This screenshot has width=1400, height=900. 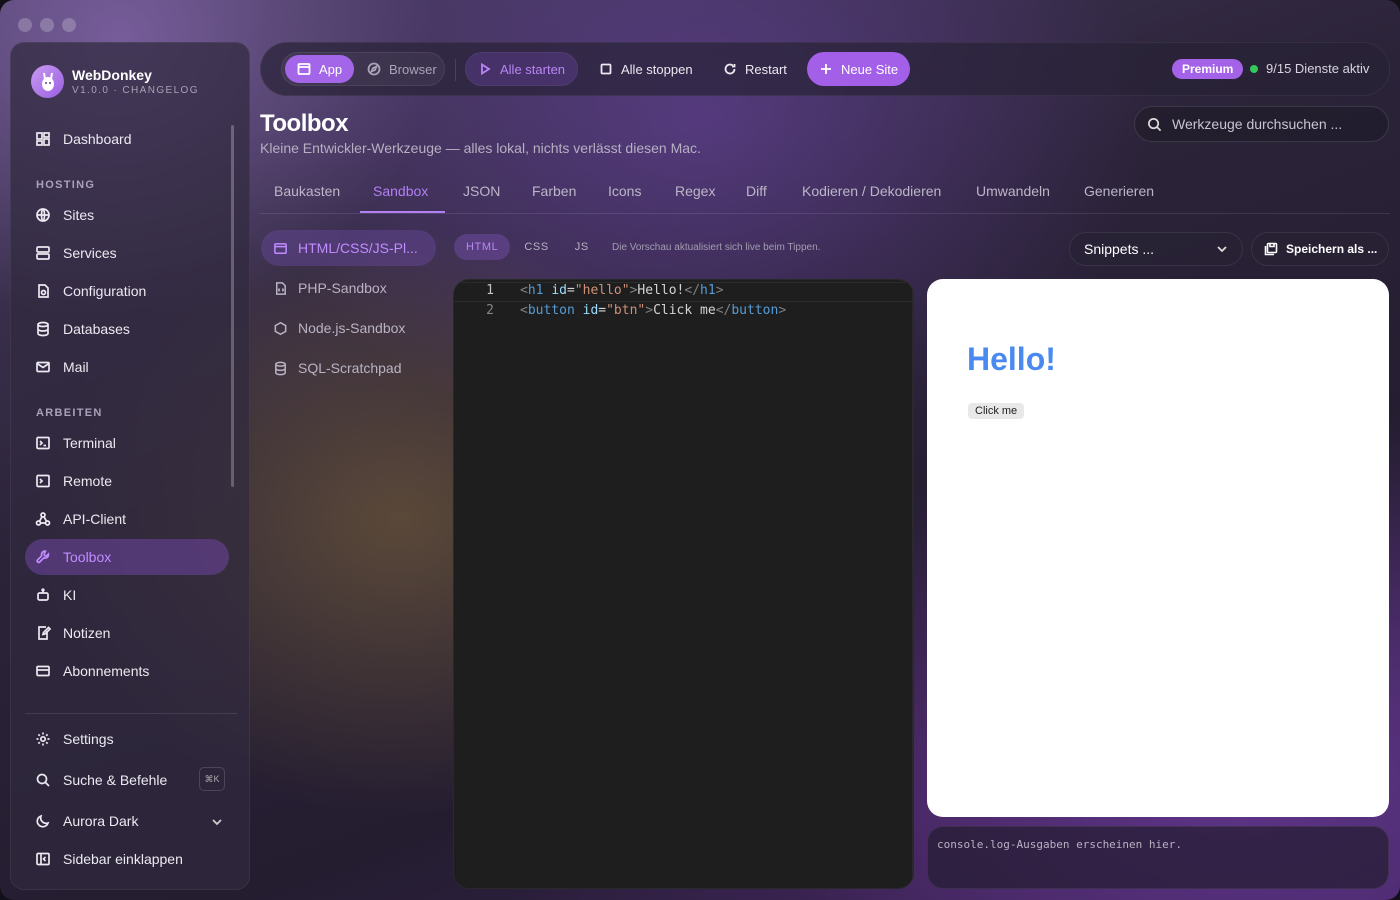 I want to click on sidebar-item-label: Services, so click(x=90, y=253).